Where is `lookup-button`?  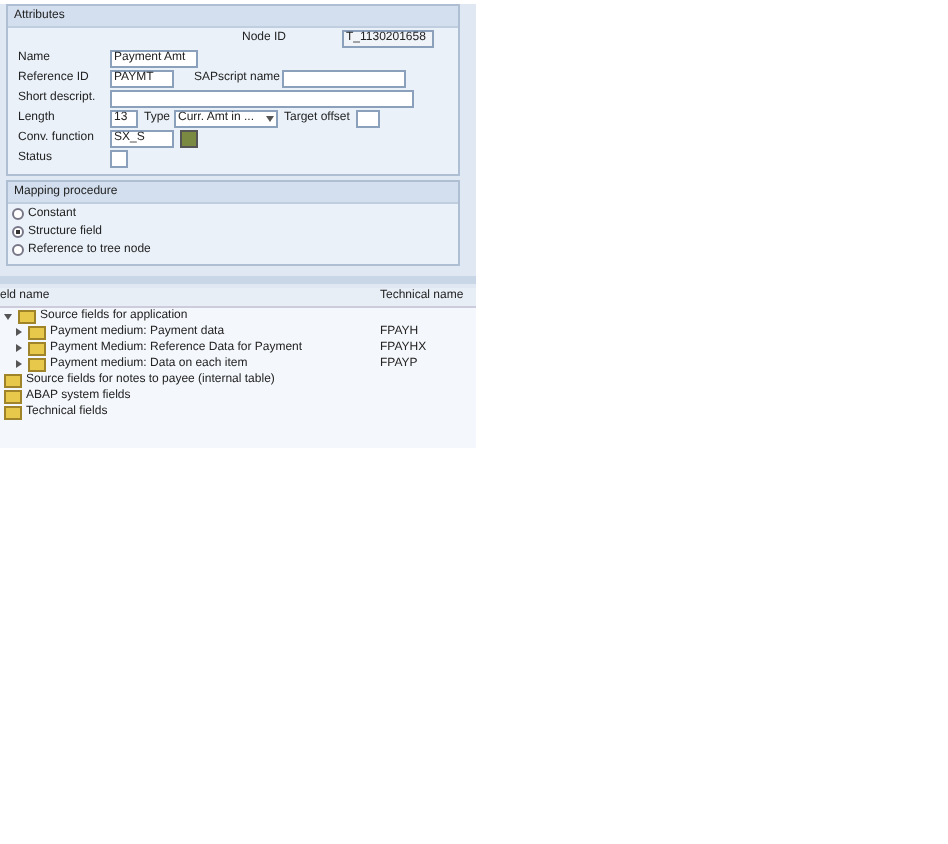
lookup-button is located at coordinates (189, 138).